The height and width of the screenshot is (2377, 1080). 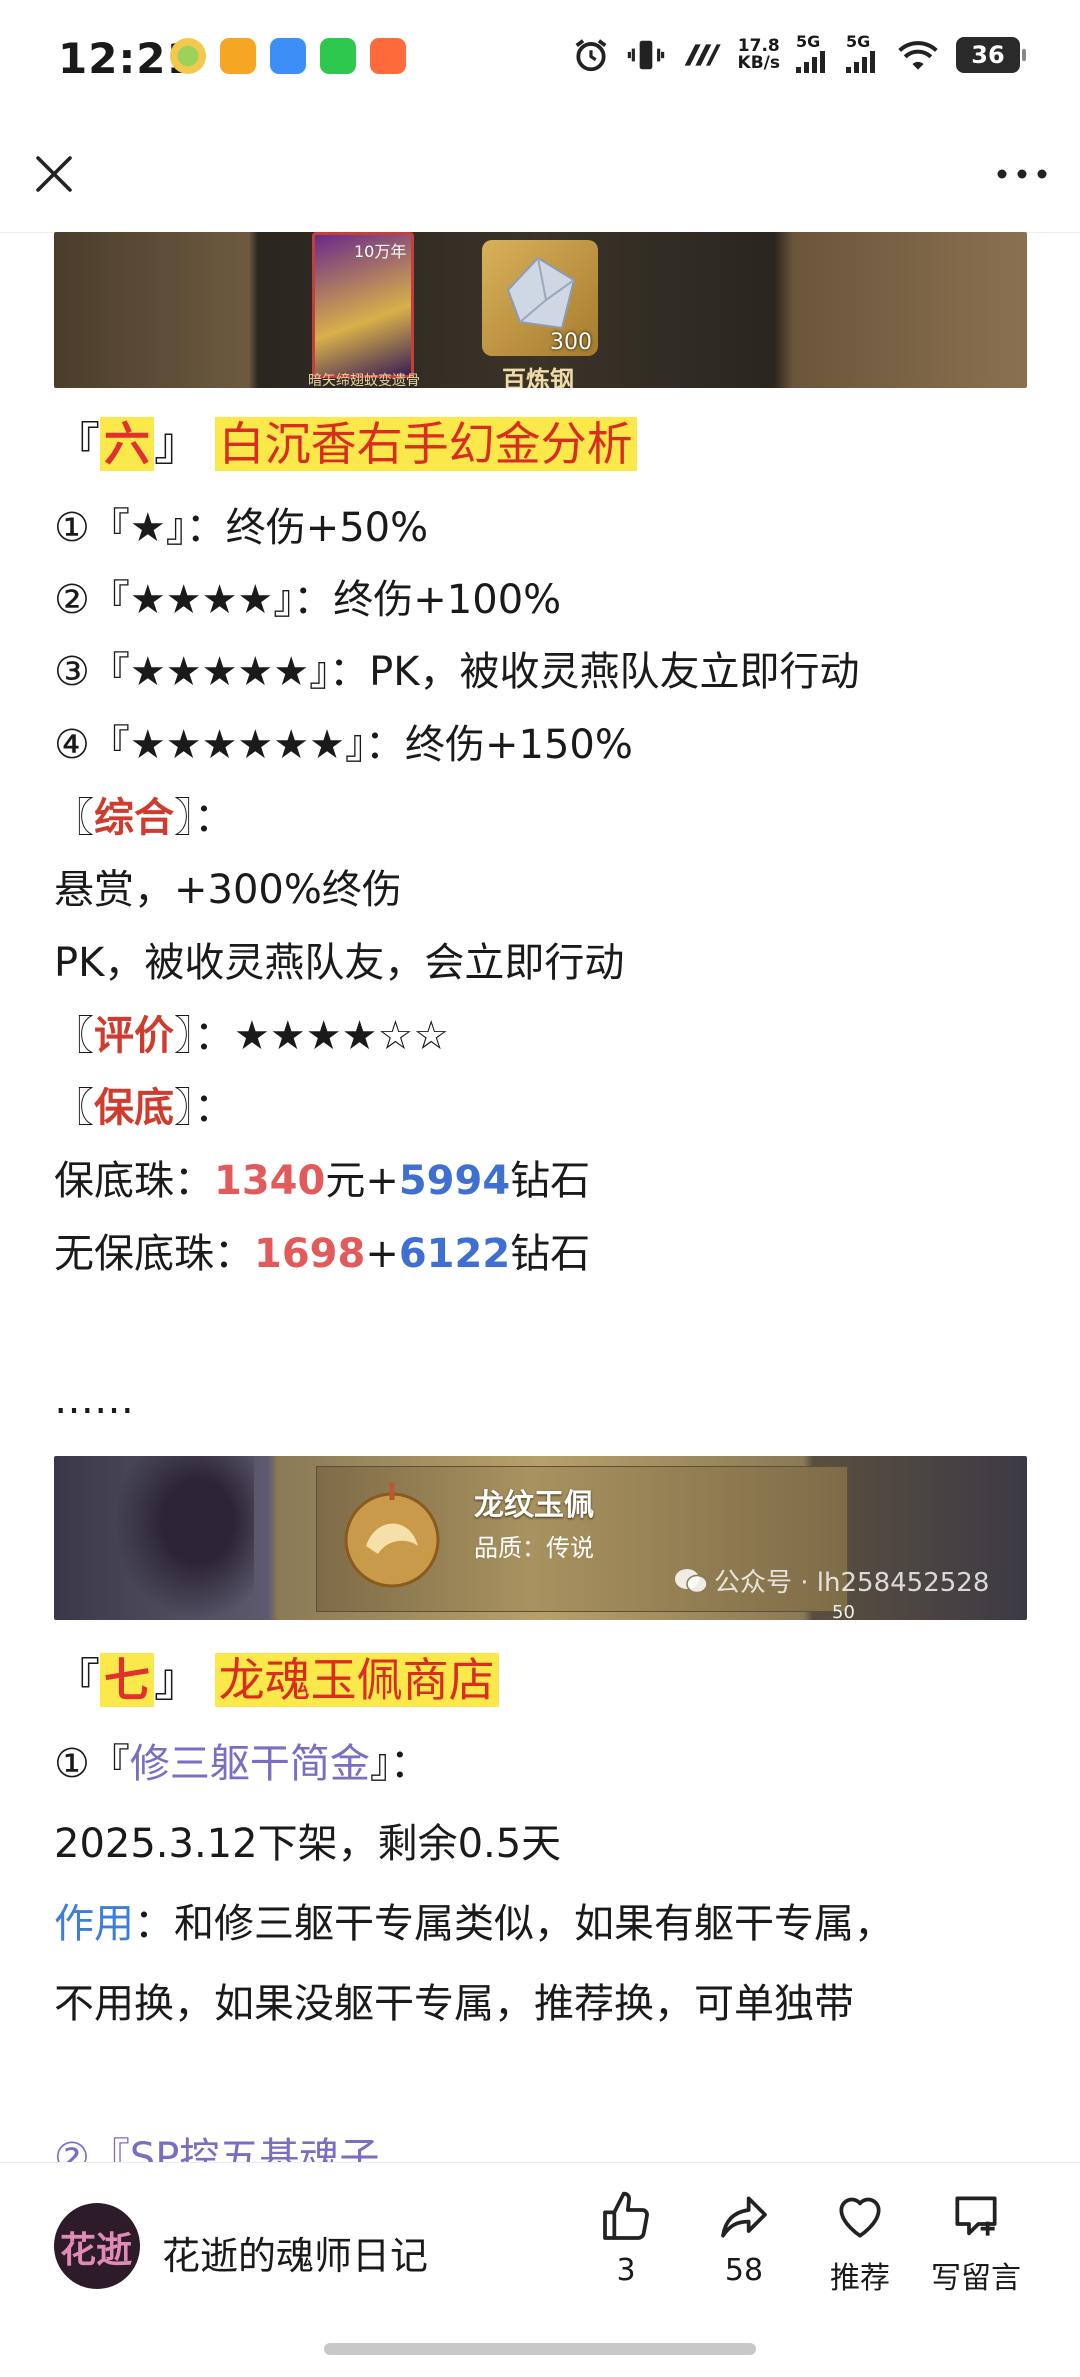 What do you see at coordinates (241, 528) in the screenshot?
I see `s6-item-1: ①『★』：终伤+50%` at bounding box center [241, 528].